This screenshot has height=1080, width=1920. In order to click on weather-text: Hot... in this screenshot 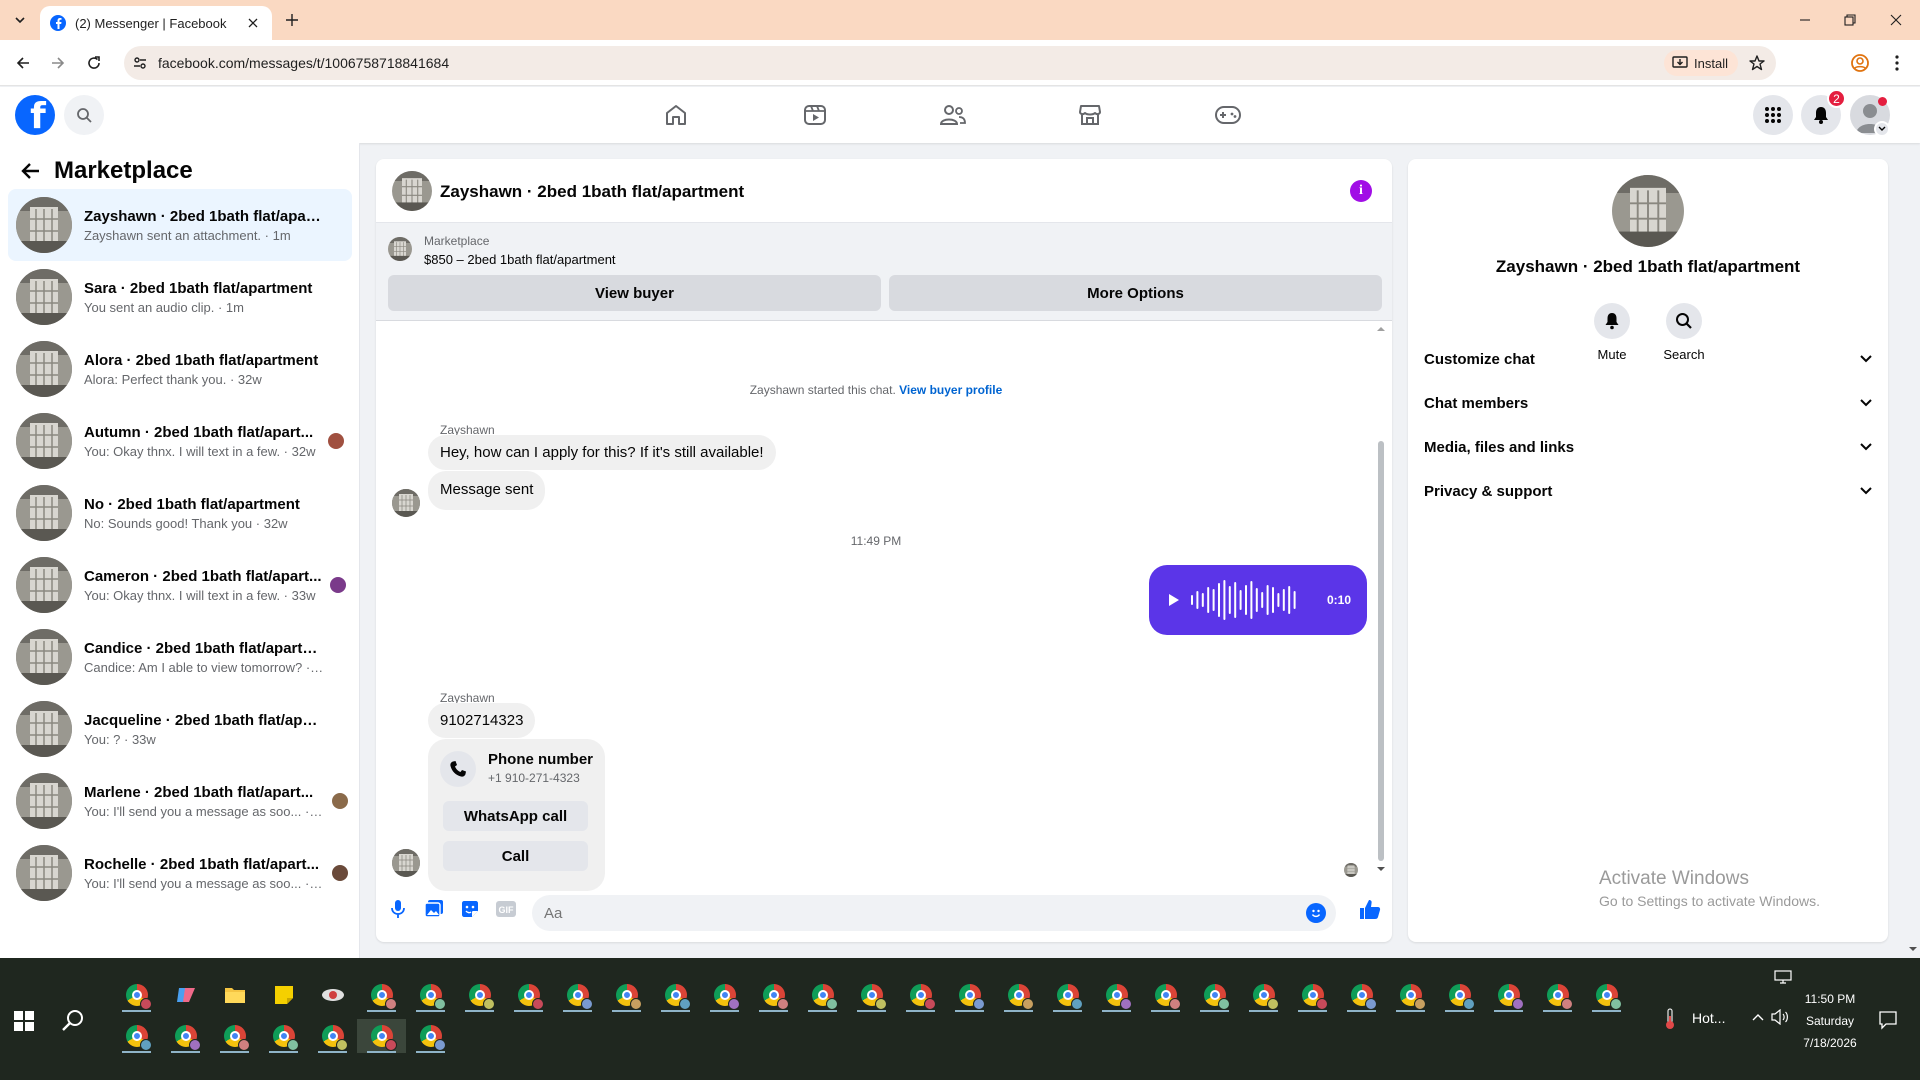, I will do `click(1708, 1018)`.